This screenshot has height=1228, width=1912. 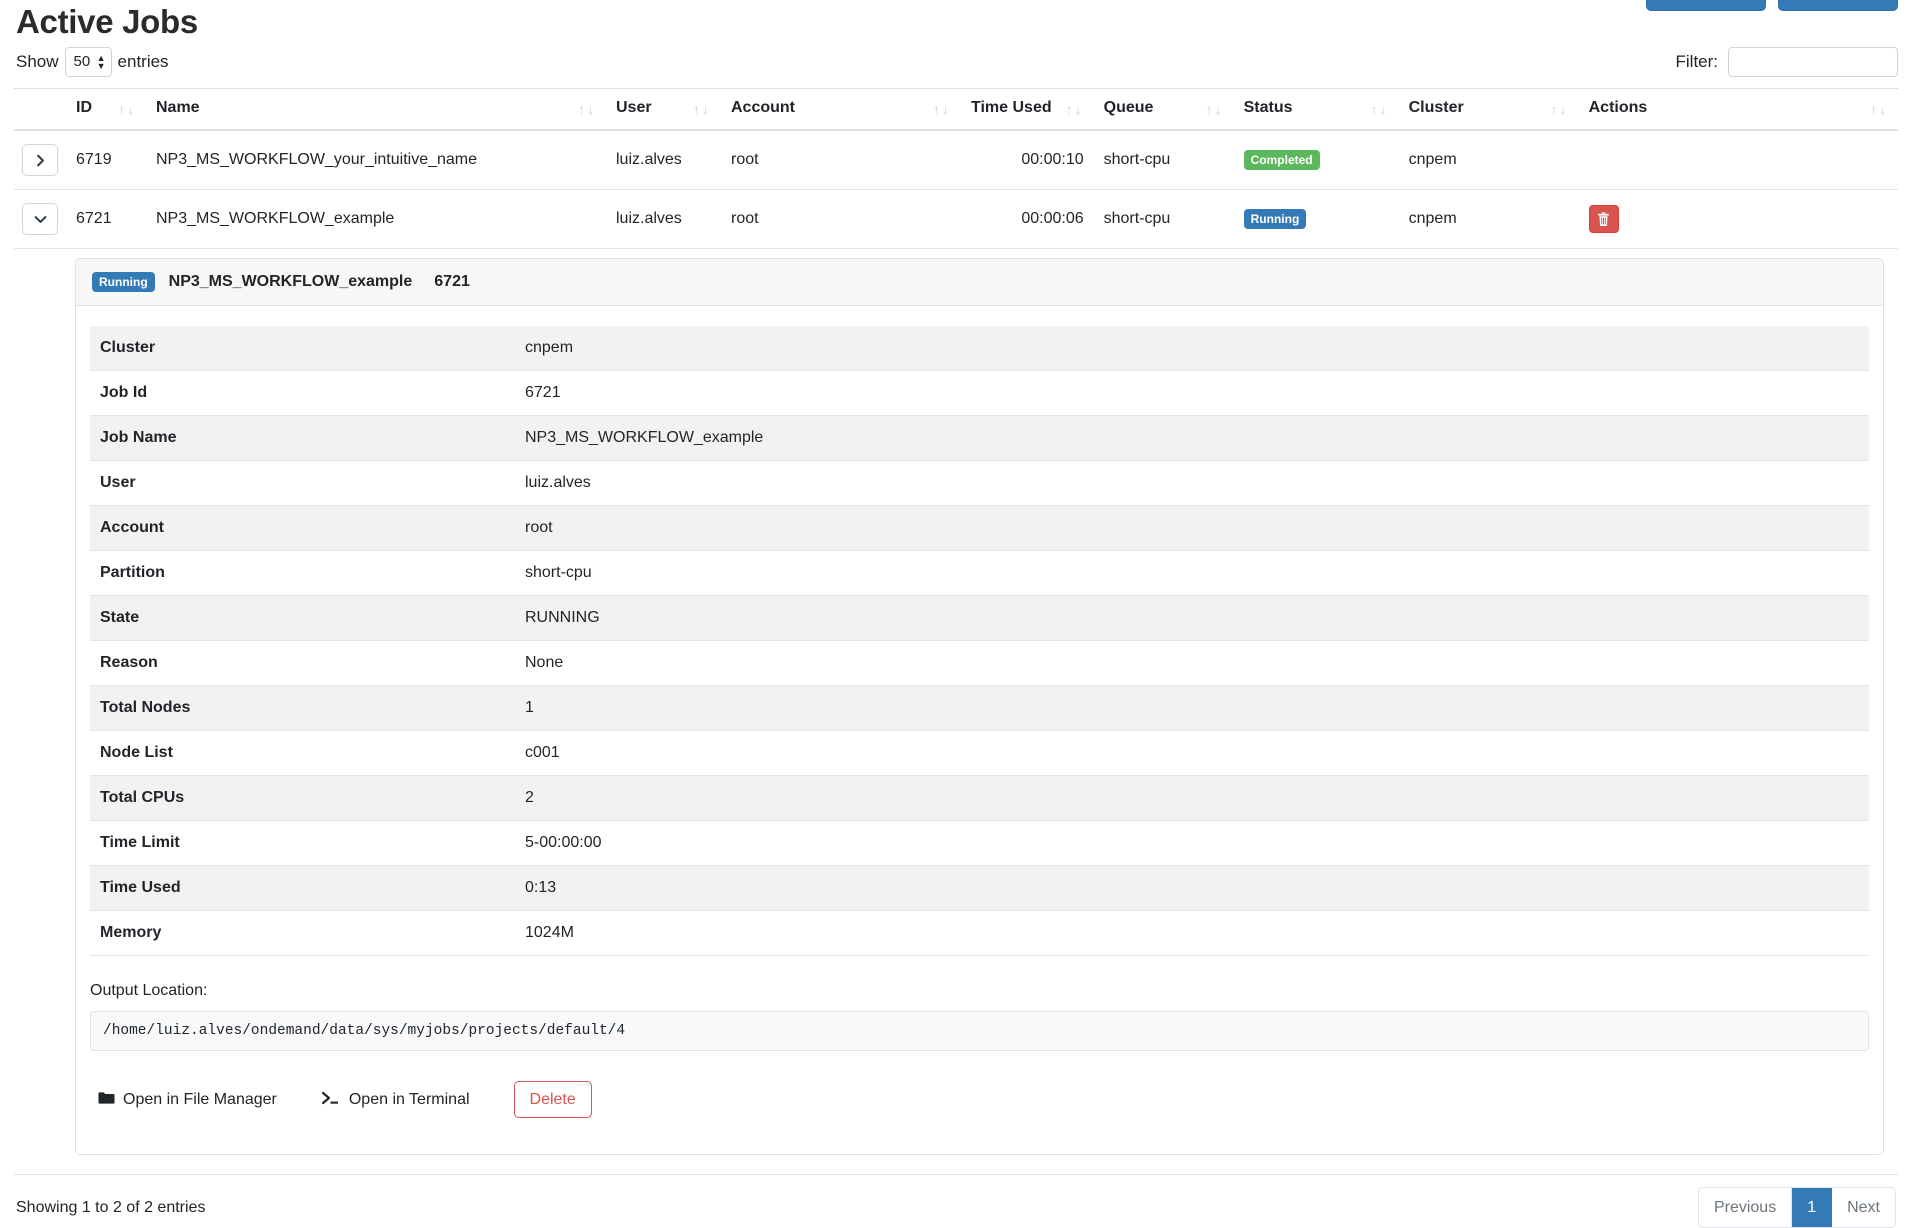 What do you see at coordinates (376, 109) in the screenshot?
I see `column-header-name: Name ↑↓` at bounding box center [376, 109].